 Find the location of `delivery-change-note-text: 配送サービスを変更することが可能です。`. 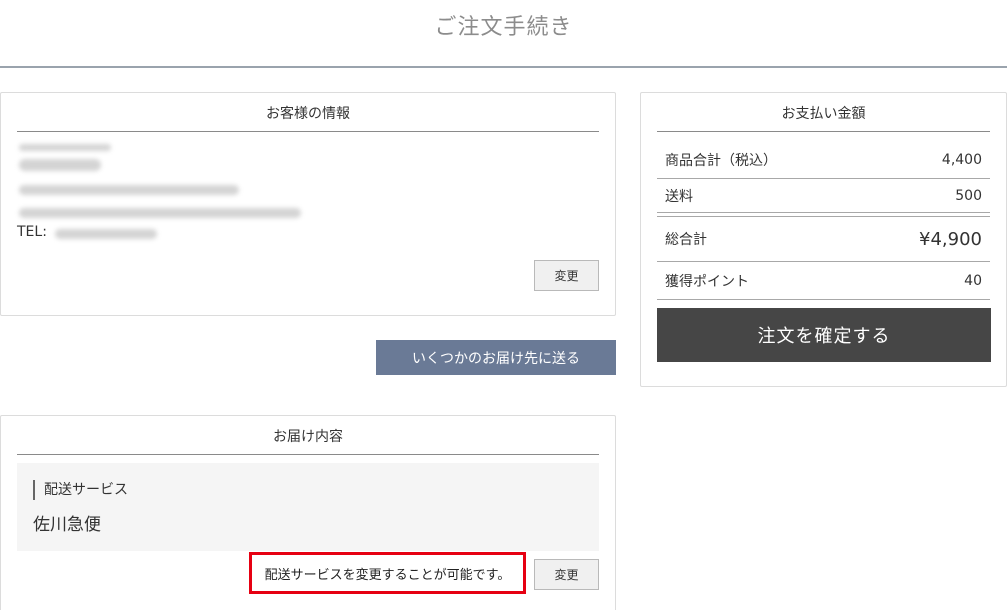

delivery-change-note-text: 配送サービスを変更することが可能です。 is located at coordinates (387, 575).